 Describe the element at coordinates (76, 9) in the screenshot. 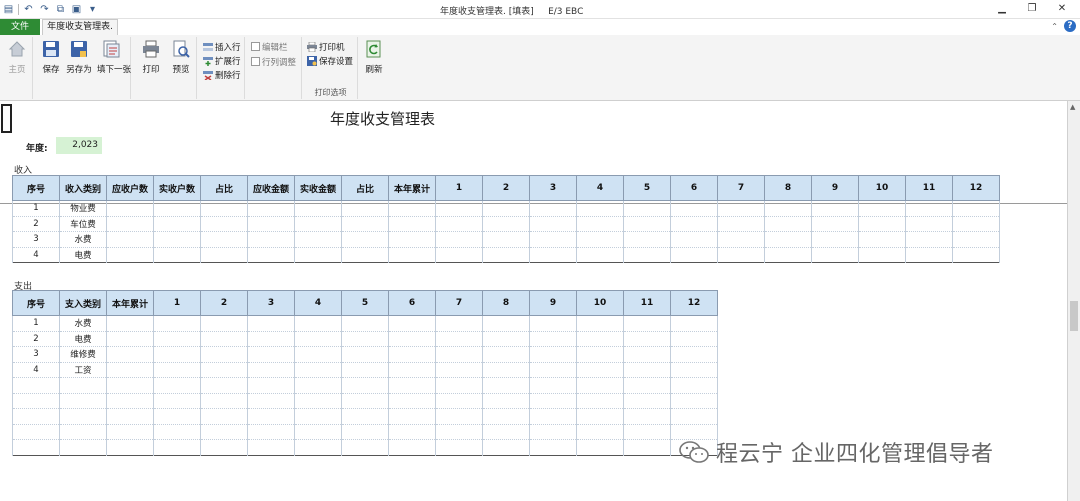

I see `paste-icon: ▣` at that location.